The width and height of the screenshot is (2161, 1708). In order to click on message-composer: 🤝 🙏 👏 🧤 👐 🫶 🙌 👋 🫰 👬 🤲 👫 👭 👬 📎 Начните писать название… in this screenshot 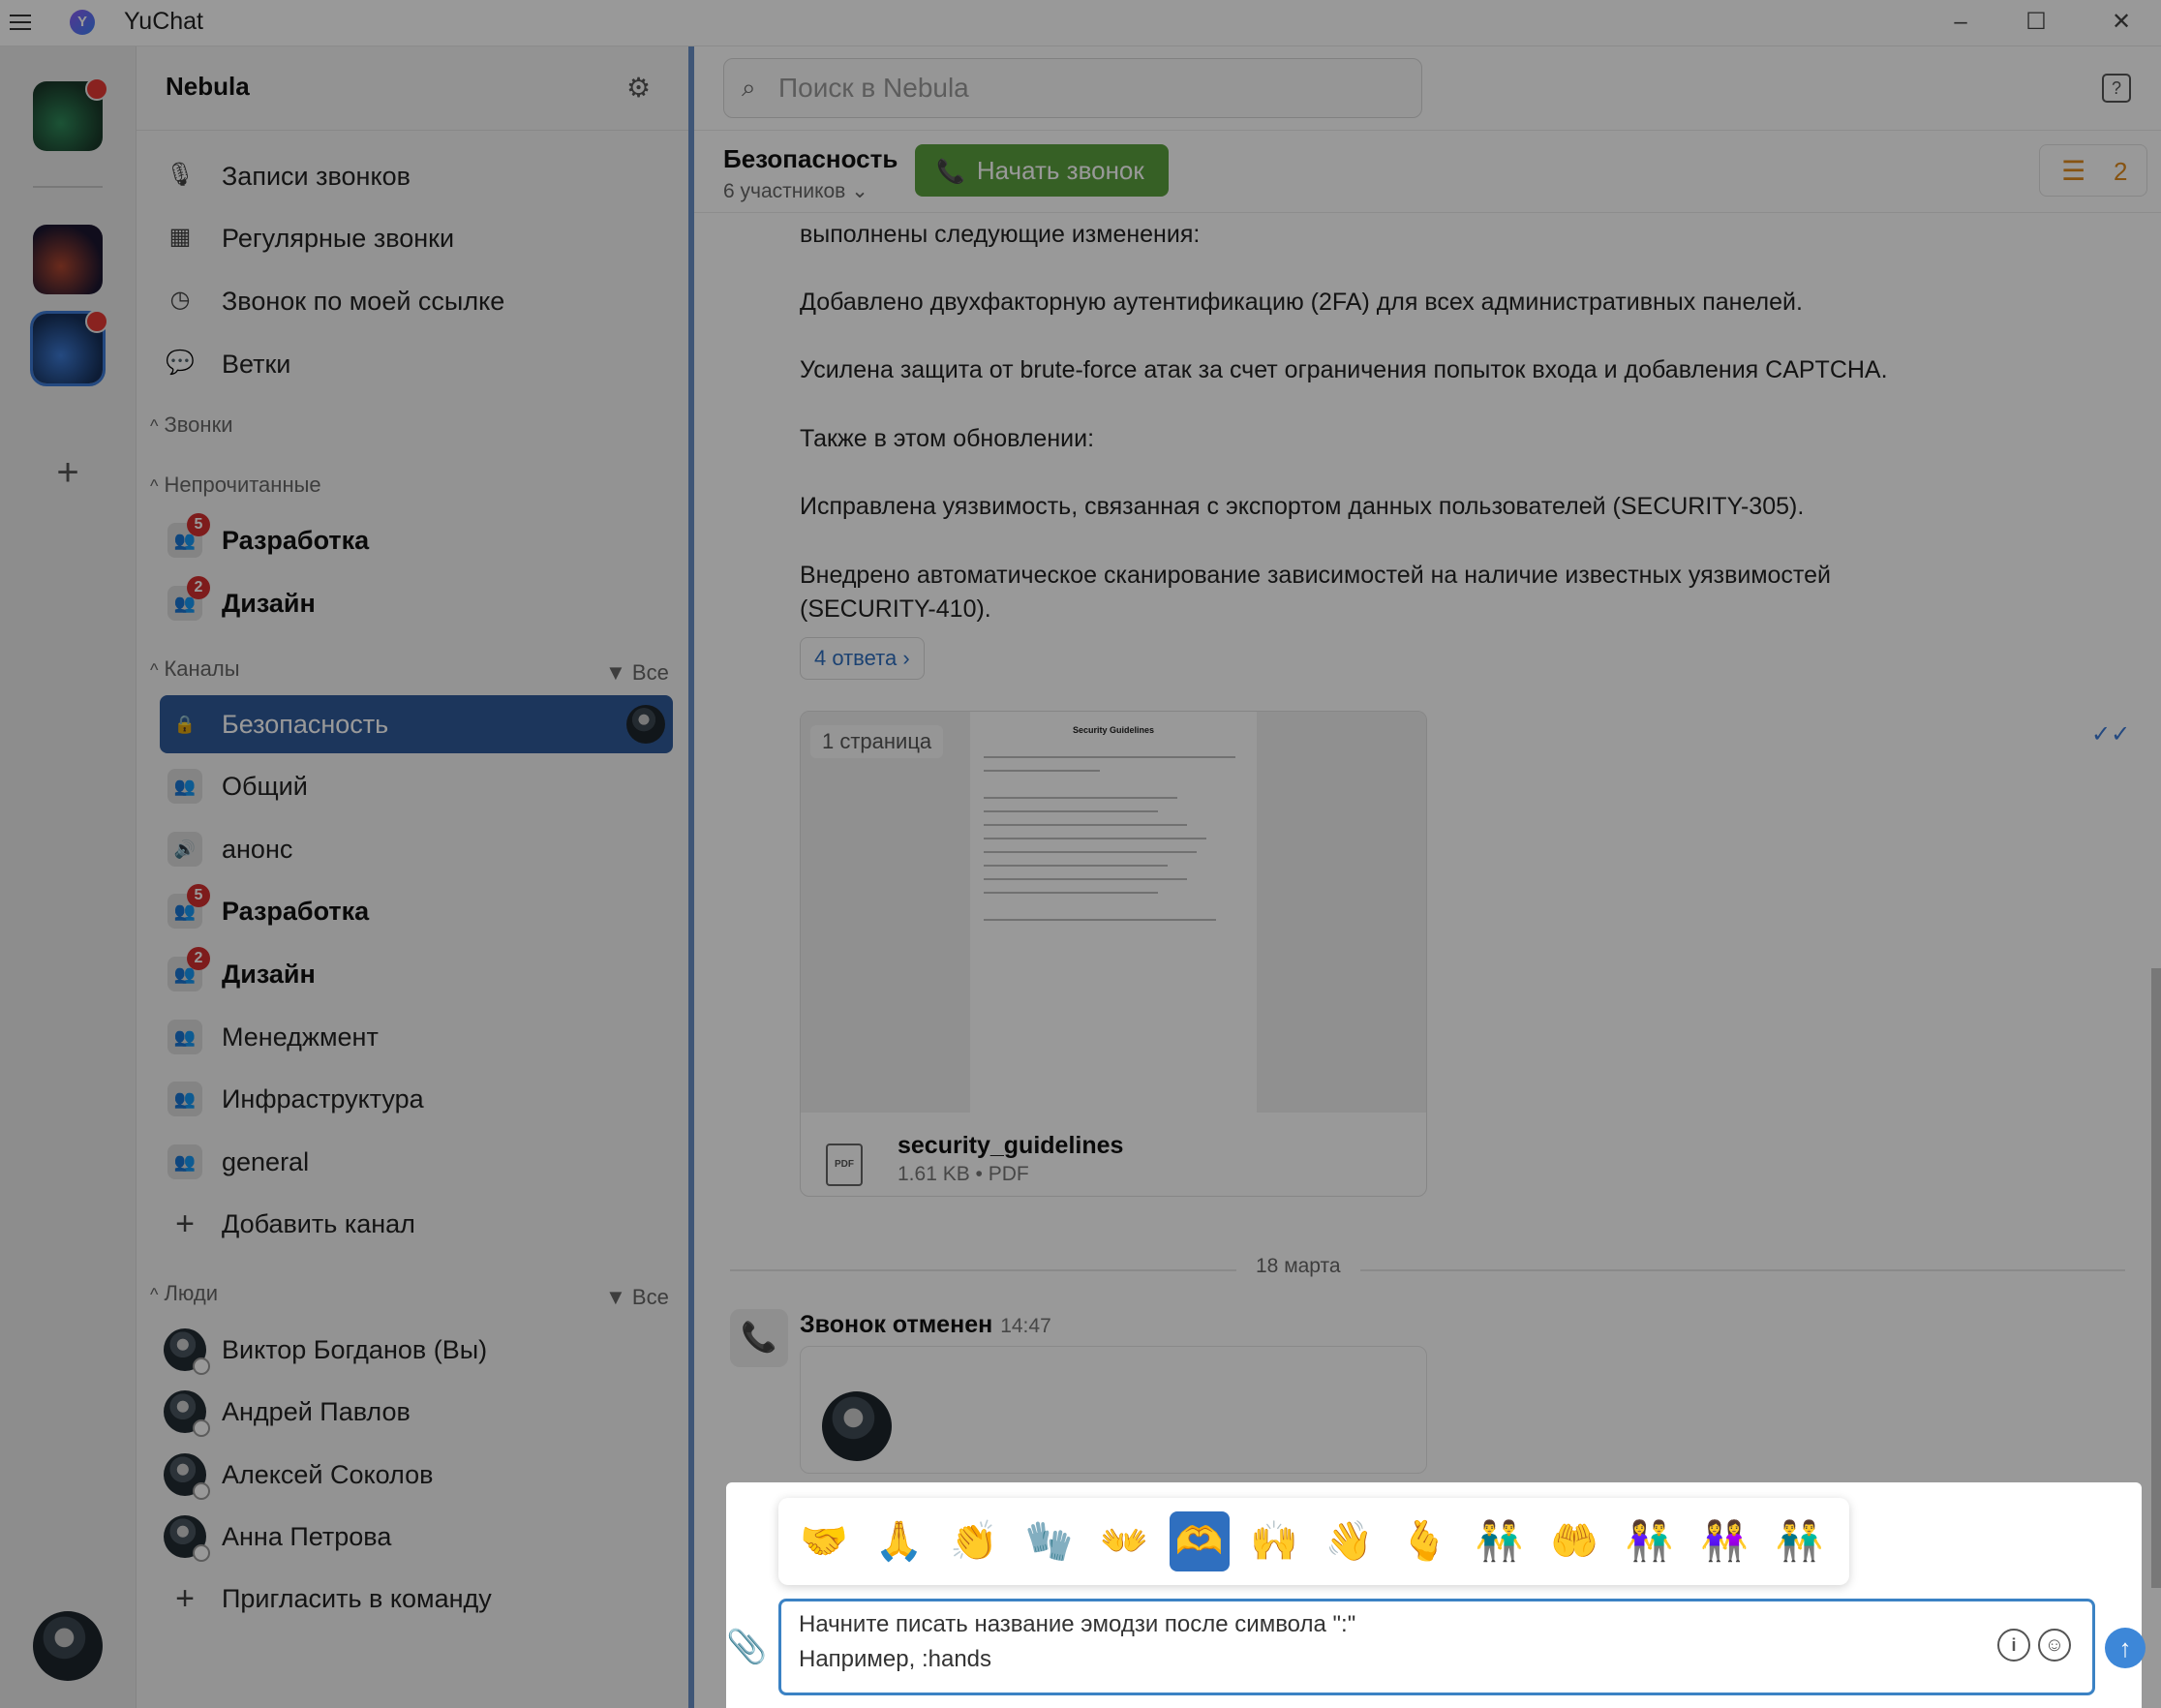, I will do `click(1436, 1595)`.